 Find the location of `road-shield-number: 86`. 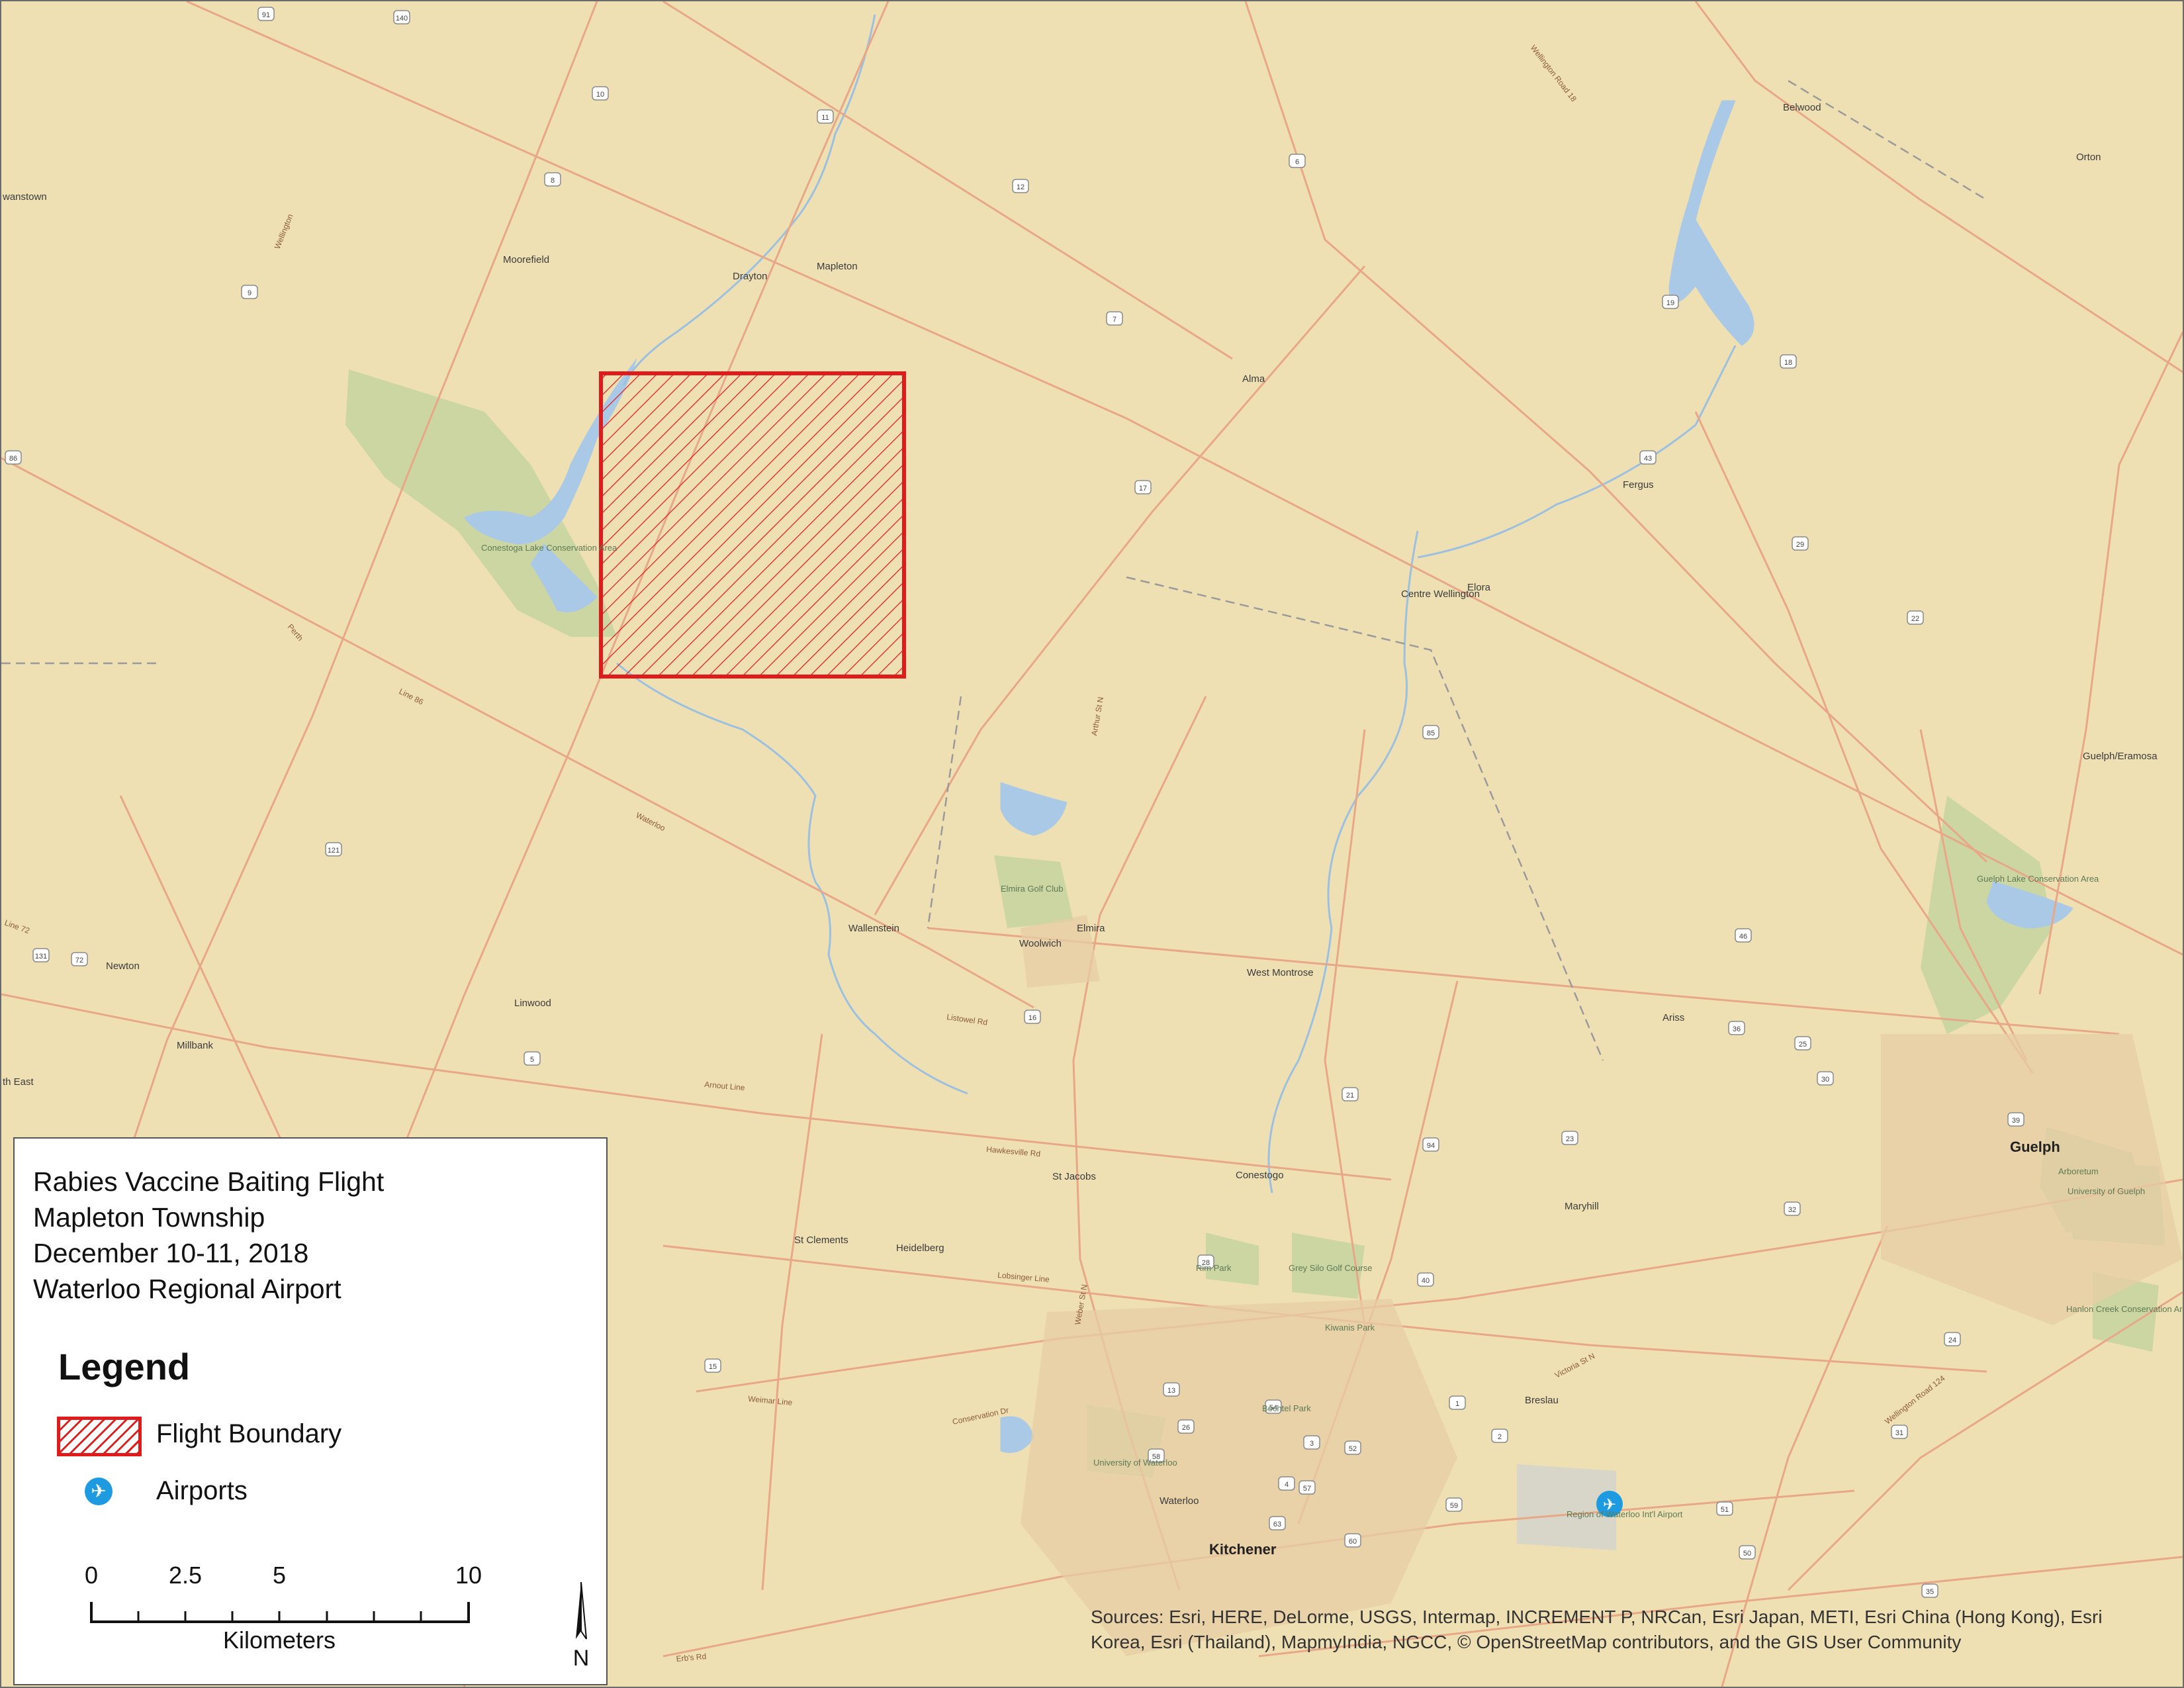

road-shield-number: 86 is located at coordinates (13, 459).